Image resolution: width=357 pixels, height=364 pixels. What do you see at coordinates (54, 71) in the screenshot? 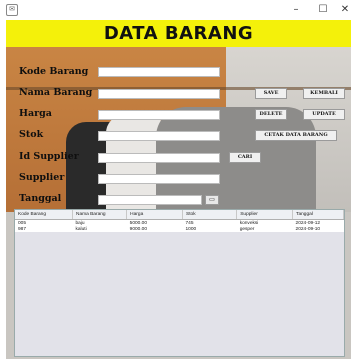
I see `kode-barang-label: Kode Barang` at bounding box center [54, 71].